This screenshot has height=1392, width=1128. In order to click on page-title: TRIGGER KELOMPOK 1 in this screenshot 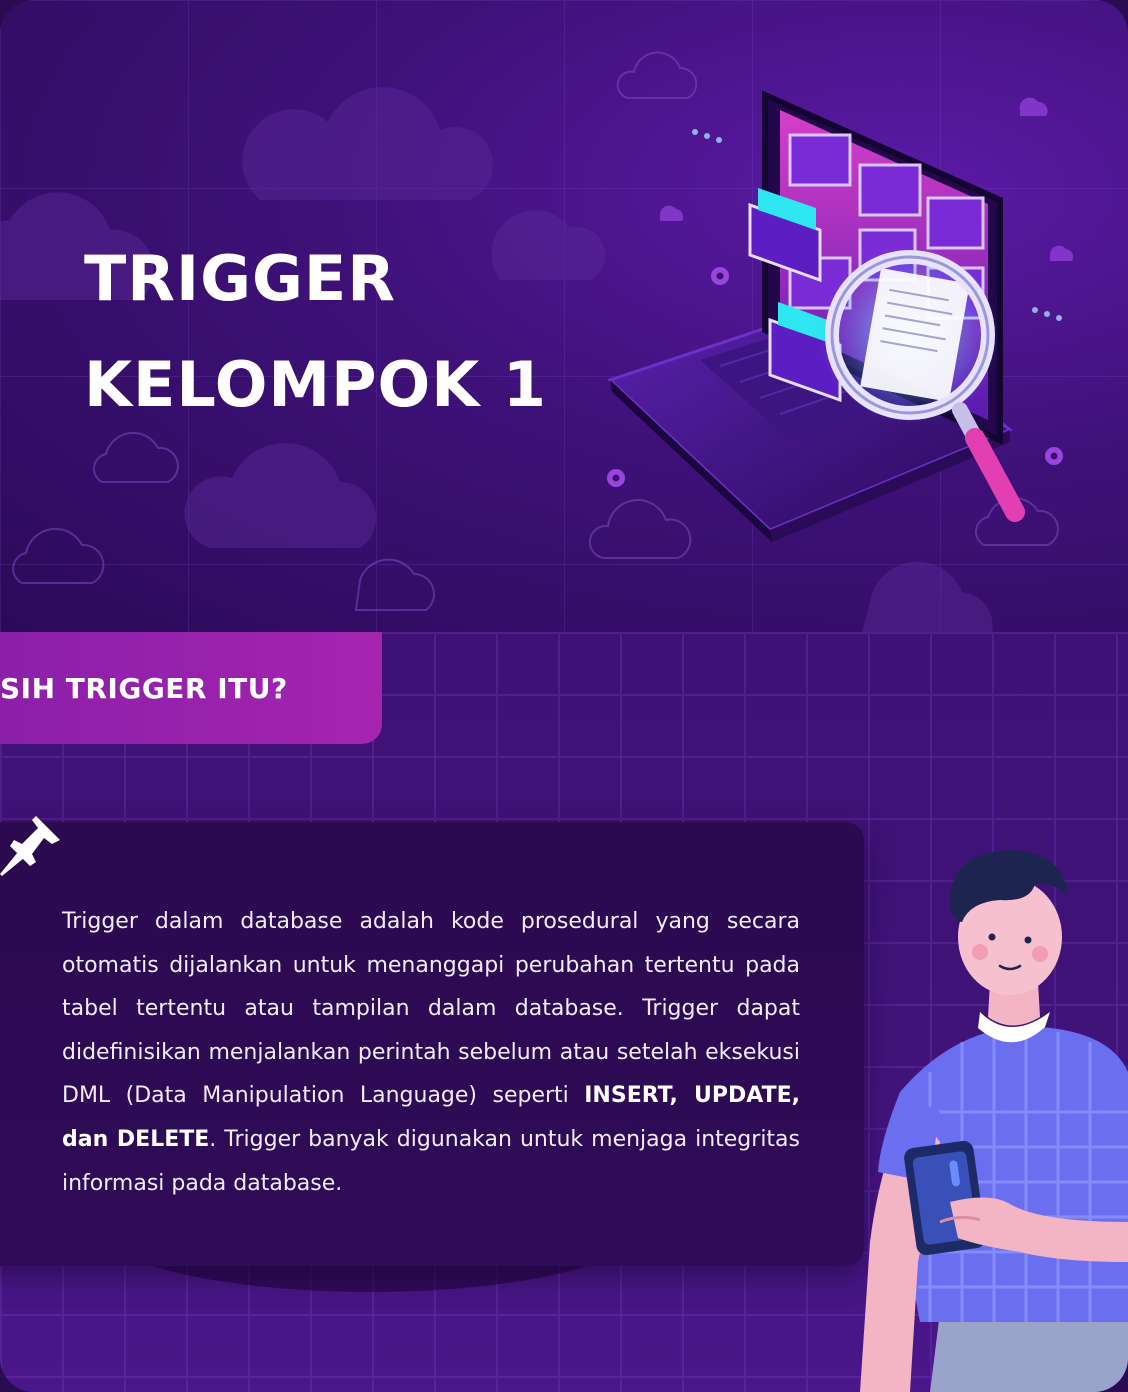, I will do `click(315, 332)`.